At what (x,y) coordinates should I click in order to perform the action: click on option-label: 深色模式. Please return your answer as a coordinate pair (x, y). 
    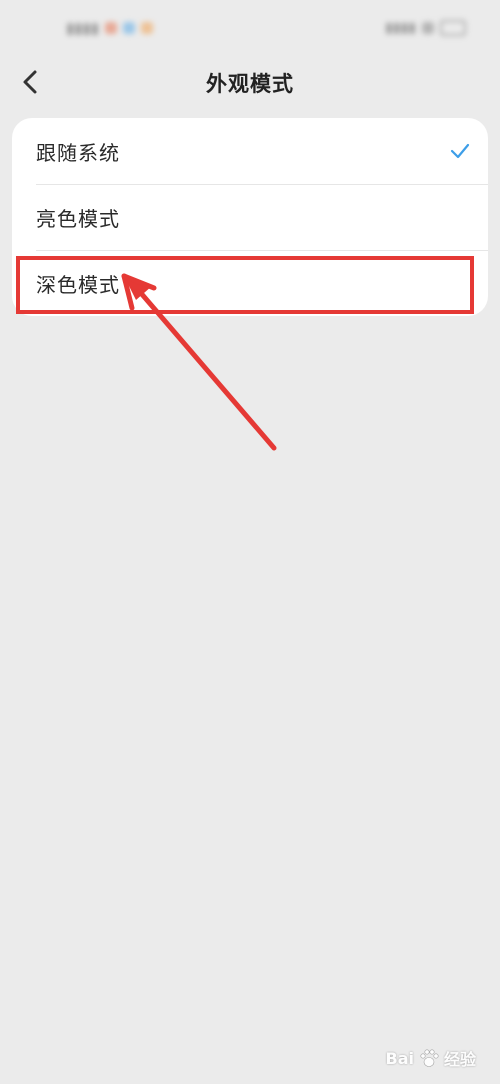
    Looking at the image, I should click on (78, 284).